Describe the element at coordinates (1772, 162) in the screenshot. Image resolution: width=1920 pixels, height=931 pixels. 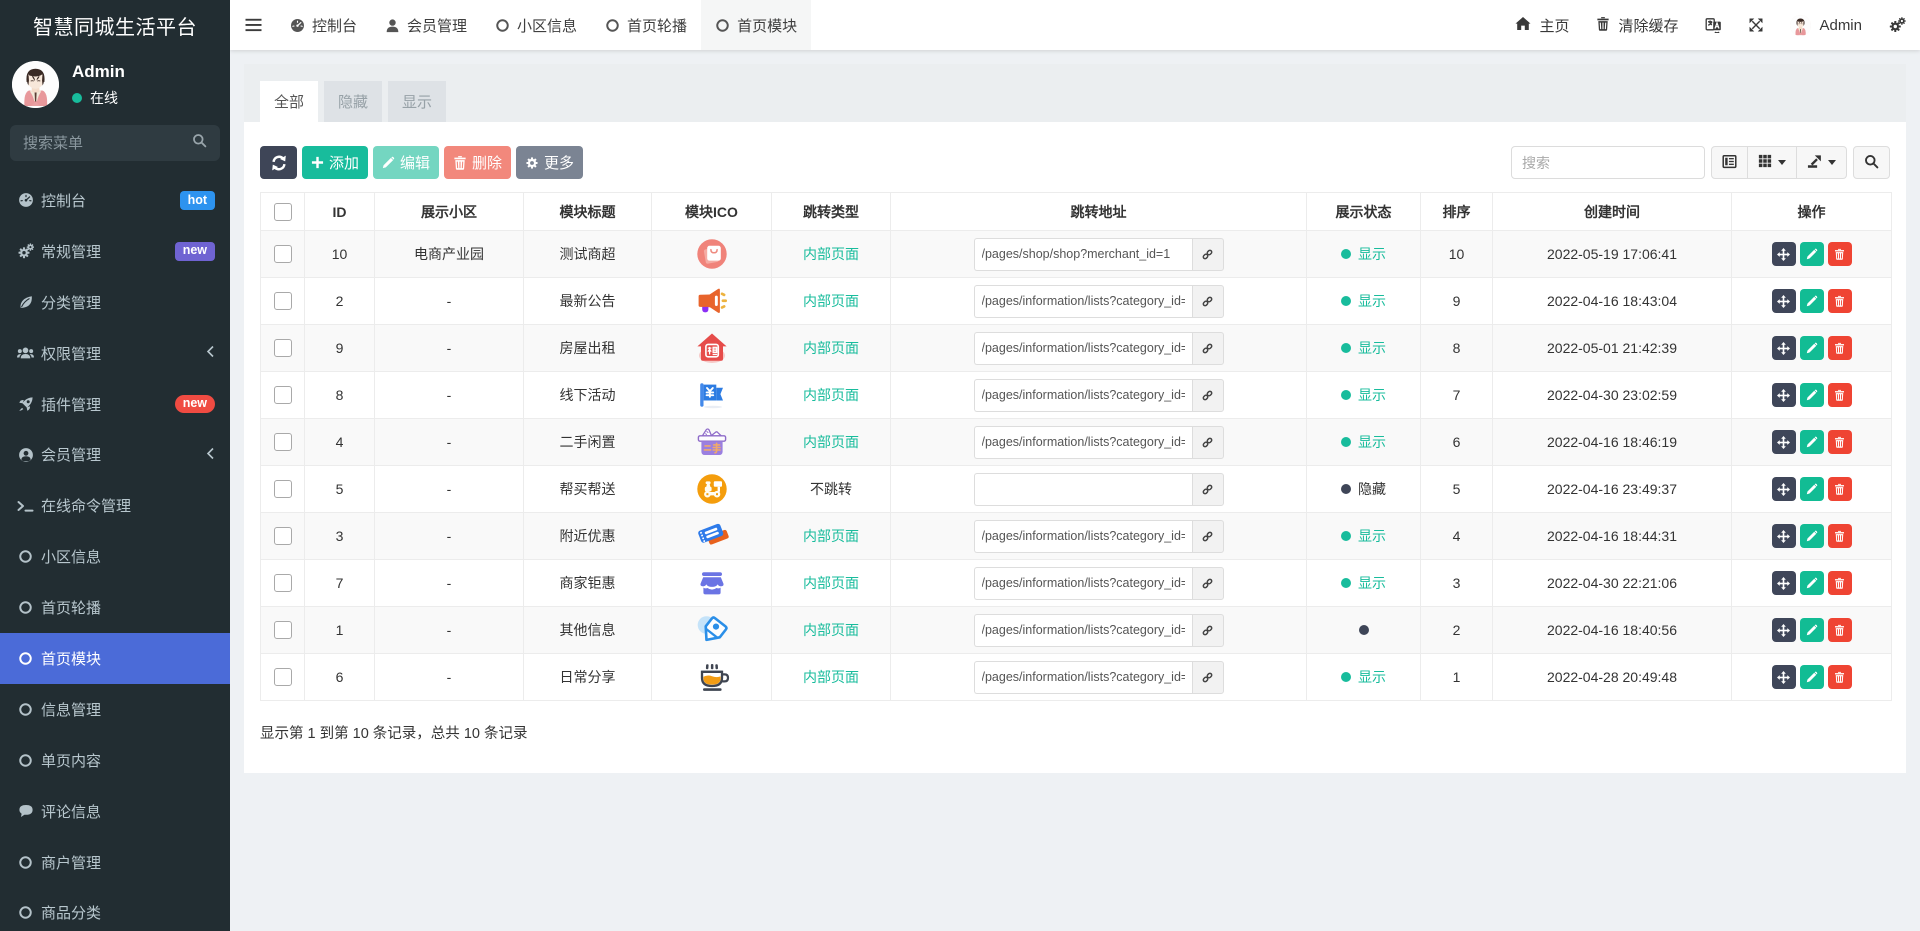
I see `columns-button` at that location.